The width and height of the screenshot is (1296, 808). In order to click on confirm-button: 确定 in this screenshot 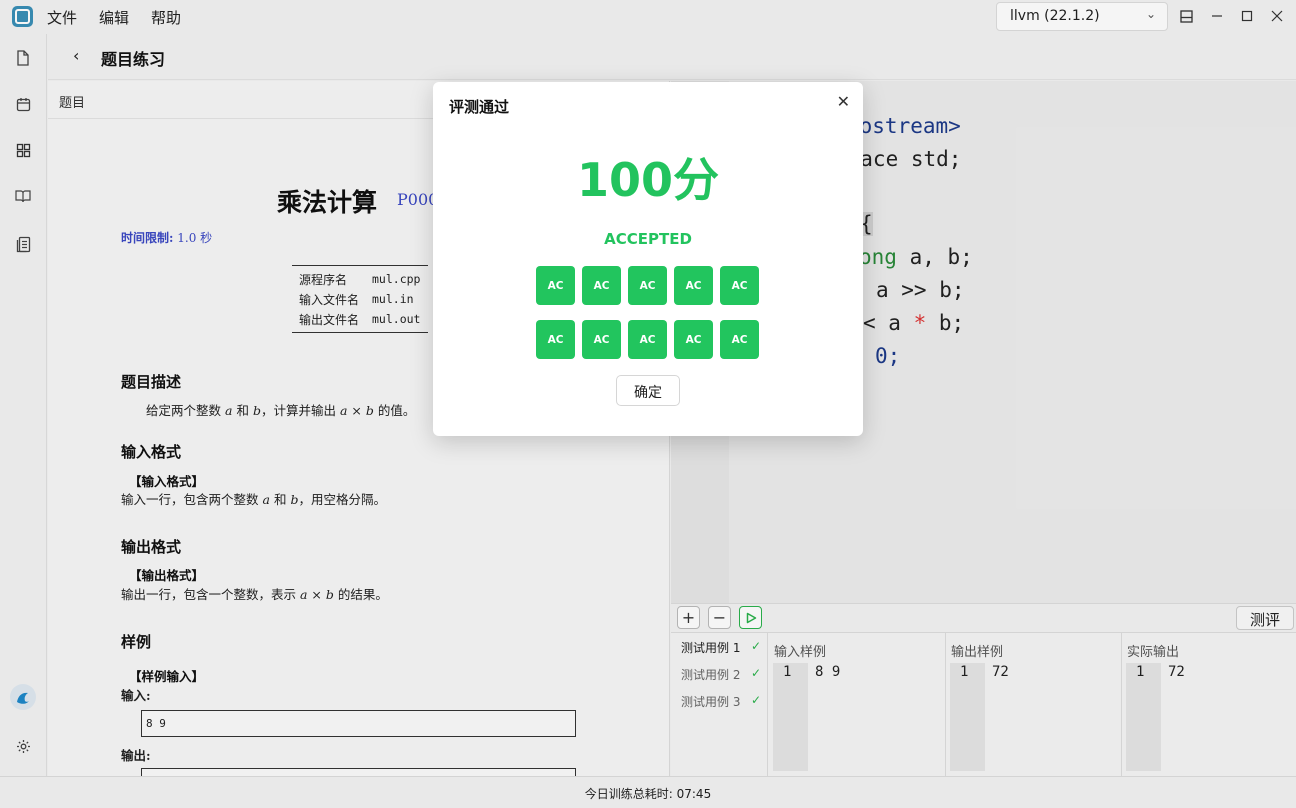, I will do `click(648, 390)`.